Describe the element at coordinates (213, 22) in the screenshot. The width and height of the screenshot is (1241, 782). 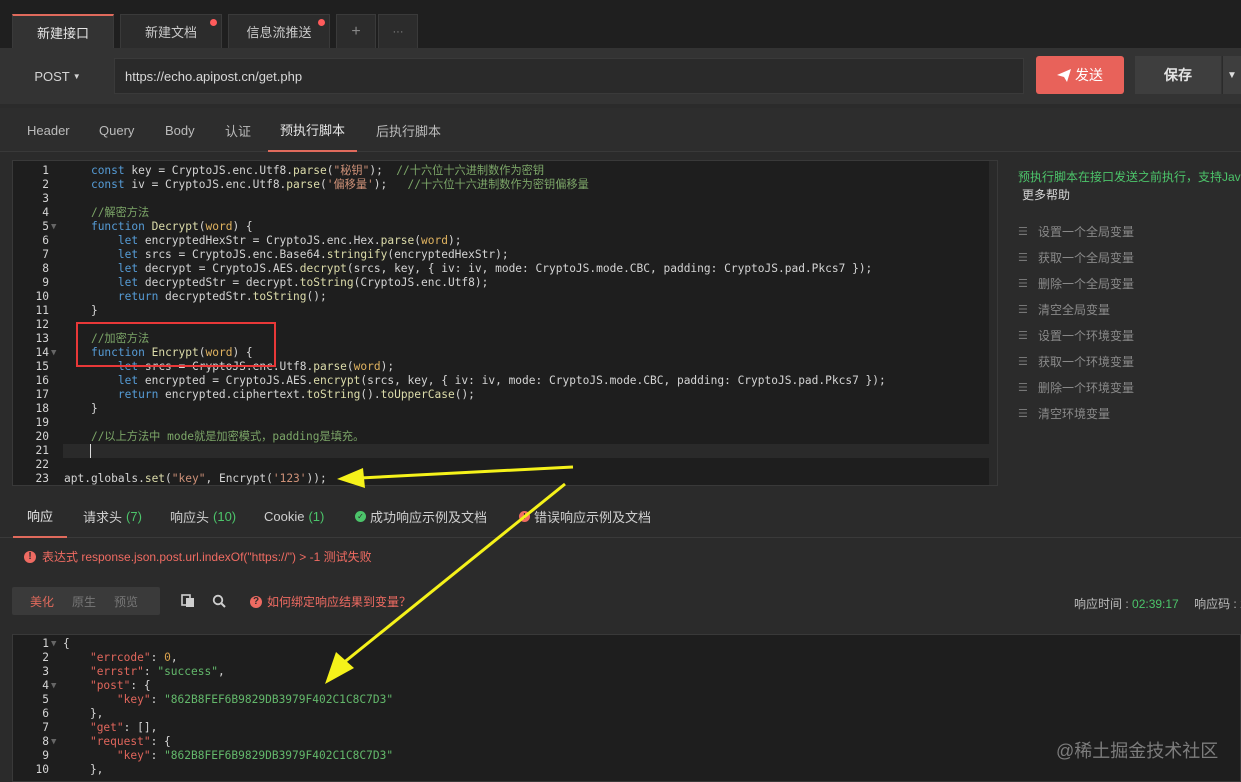
I see `unsaved-dot-icon` at that location.